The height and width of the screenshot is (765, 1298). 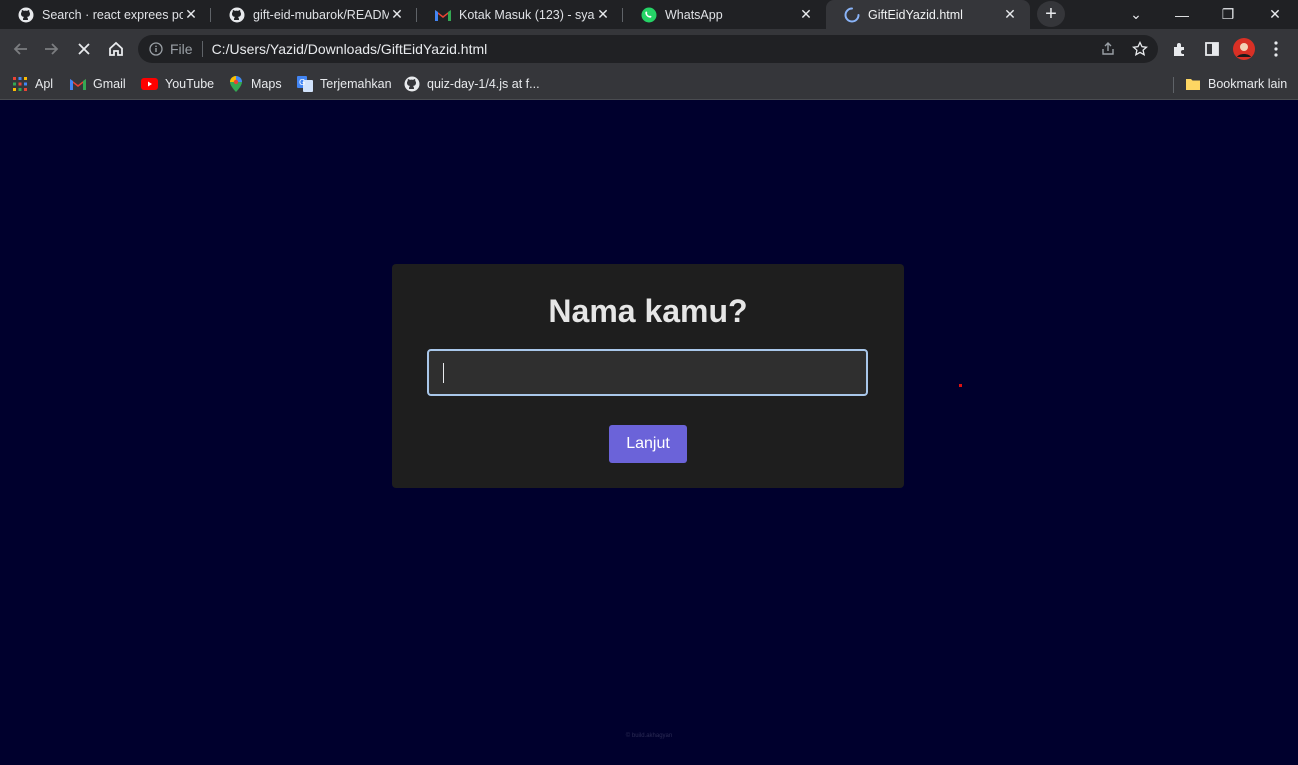 What do you see at coordinates (1228, 14) in the screenshot?
I see `restore-icon: ❐` at bounding box center [1228, 14].